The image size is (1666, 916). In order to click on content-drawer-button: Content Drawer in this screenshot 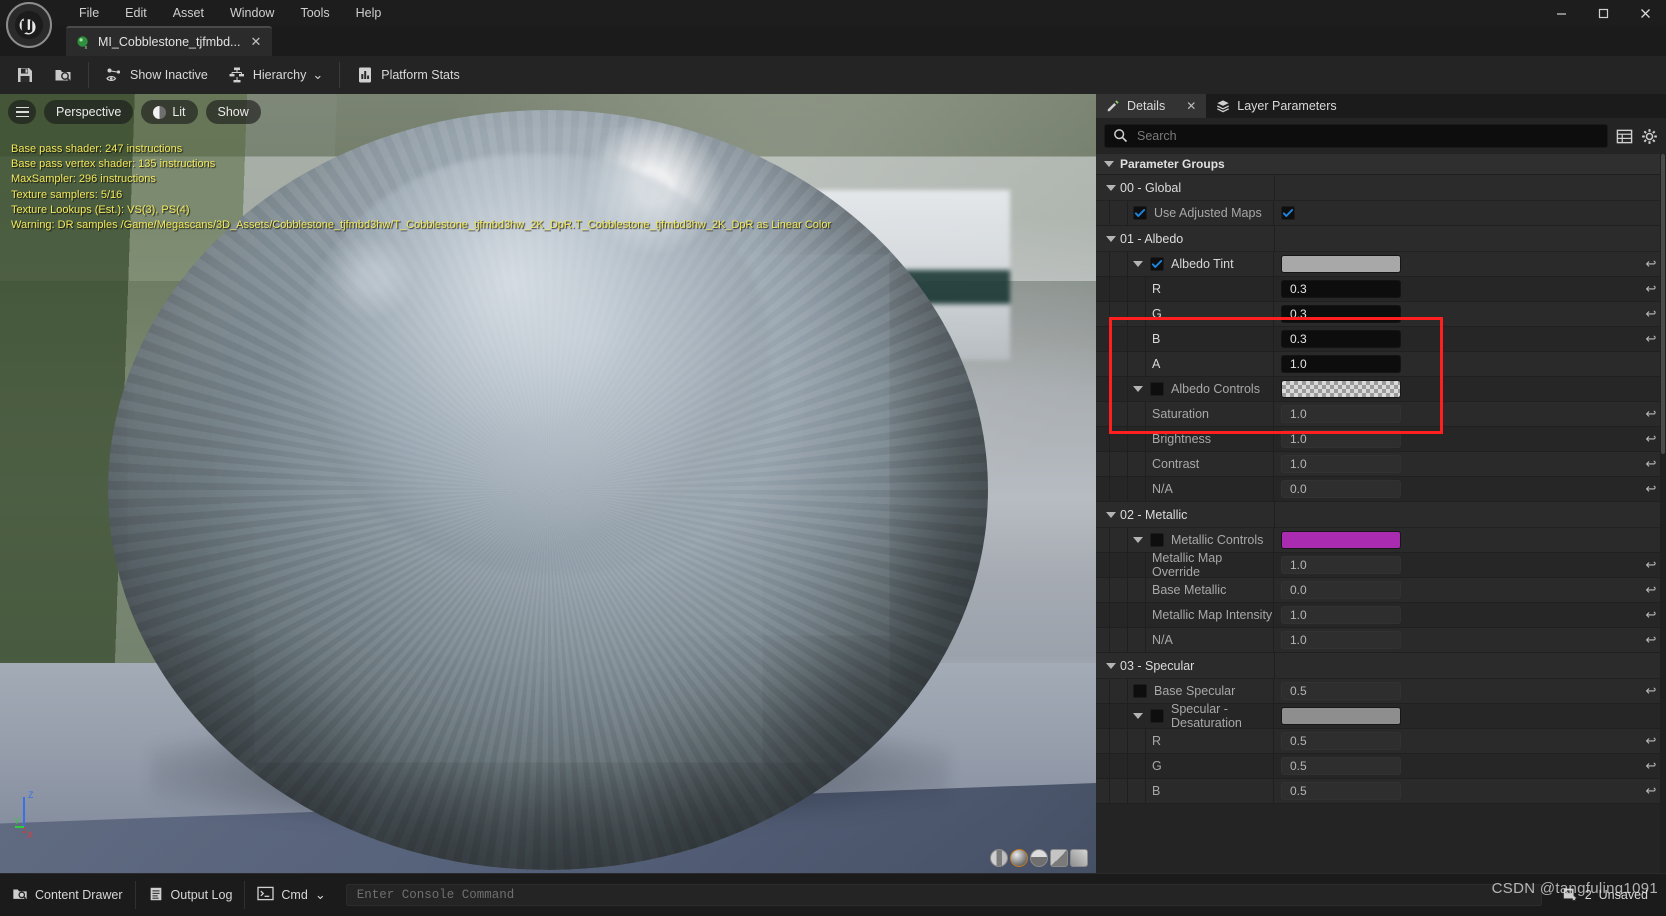, I will do `click(67, 895)`.